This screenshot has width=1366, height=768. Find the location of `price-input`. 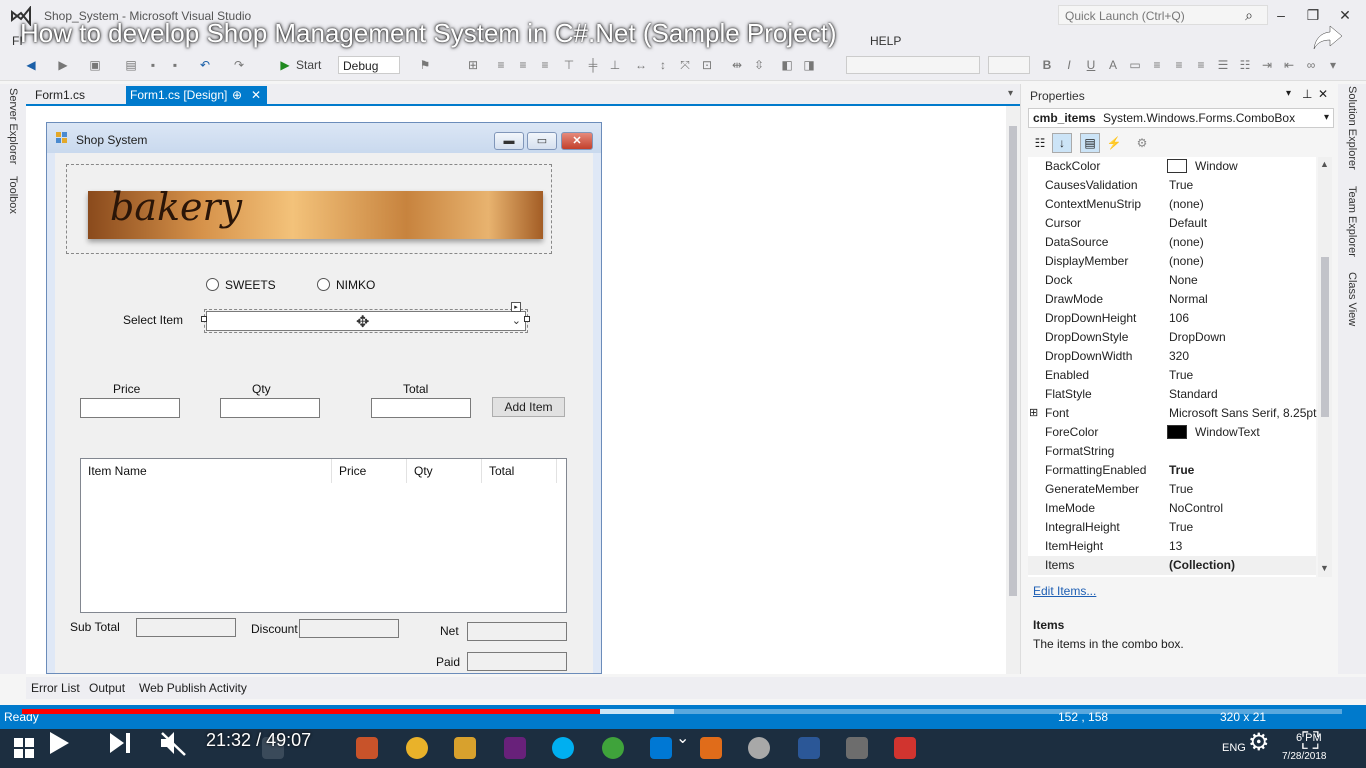

price-input is located at coordinates (130, 408).